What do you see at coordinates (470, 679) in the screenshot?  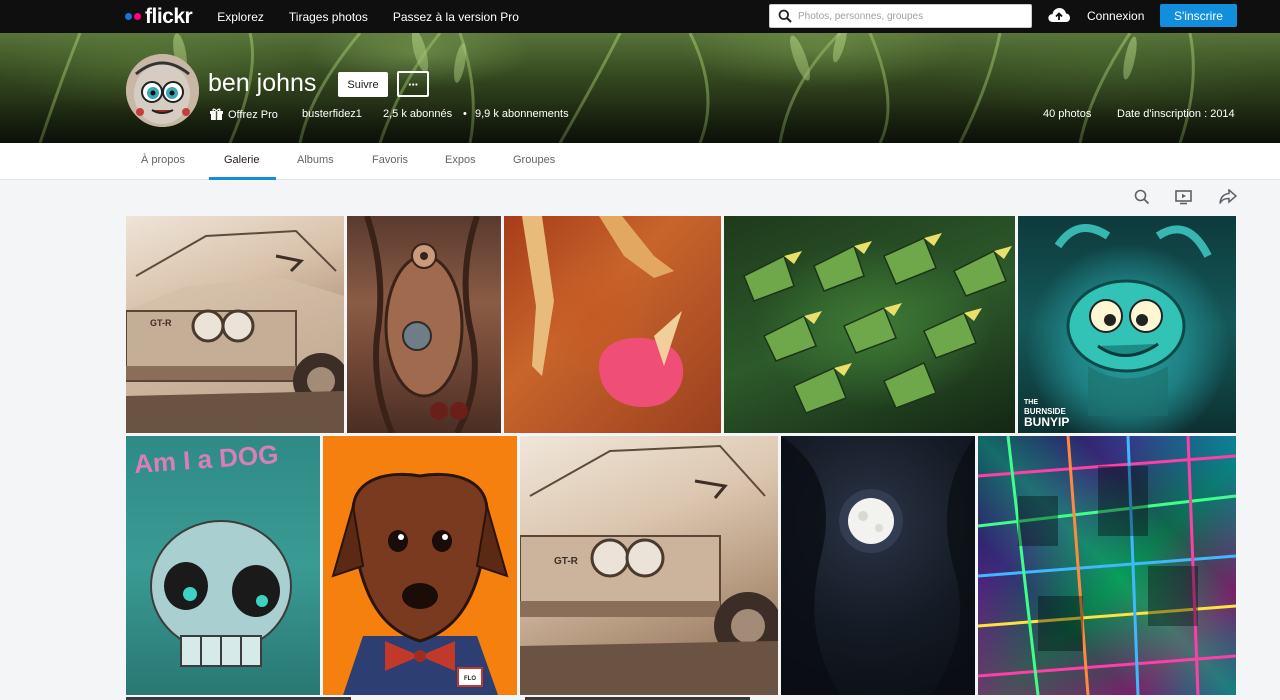 I see `dog-name-tag: FLO` at bounding box center [470, 679].